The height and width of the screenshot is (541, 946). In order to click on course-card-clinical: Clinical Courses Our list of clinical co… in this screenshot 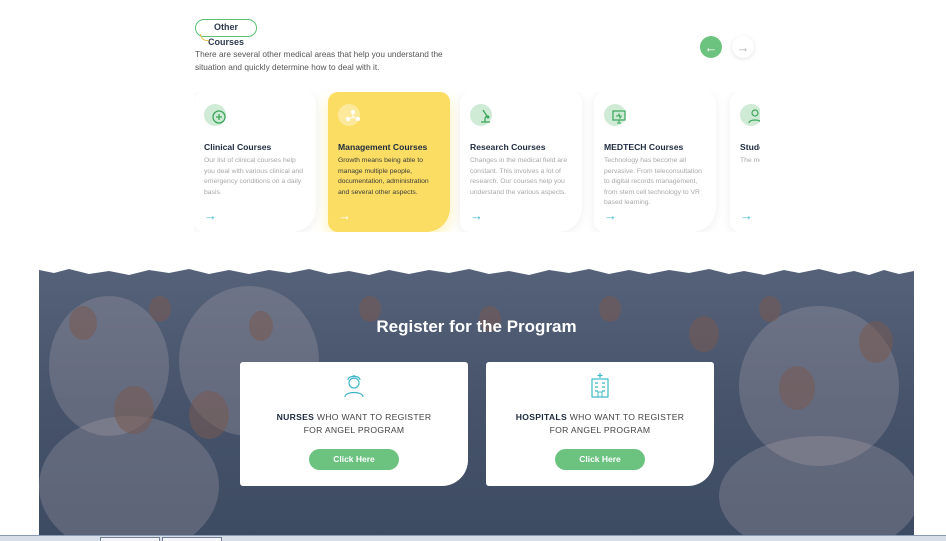, I will do `click(255, 162)`.